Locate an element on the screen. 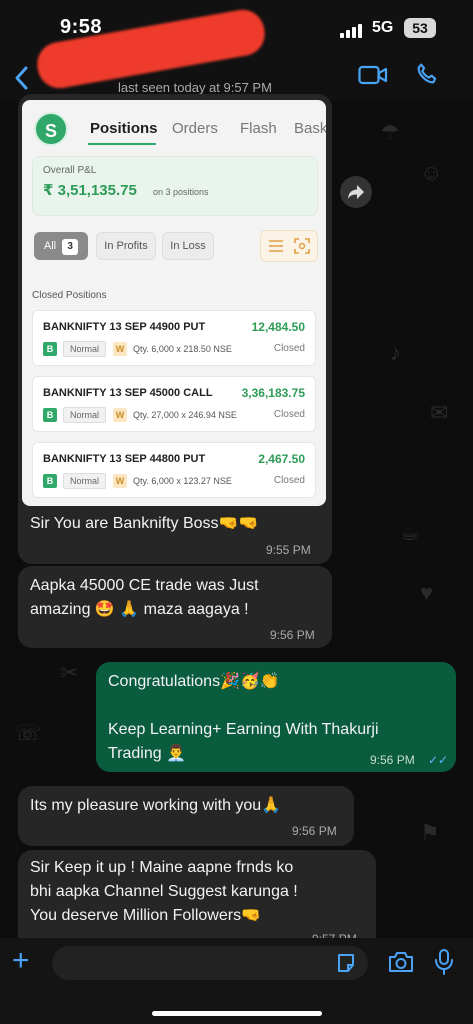 Image resolution: width=473 pixels, height=1024 pixels. tab-underline is located at coordinates (122, 144).